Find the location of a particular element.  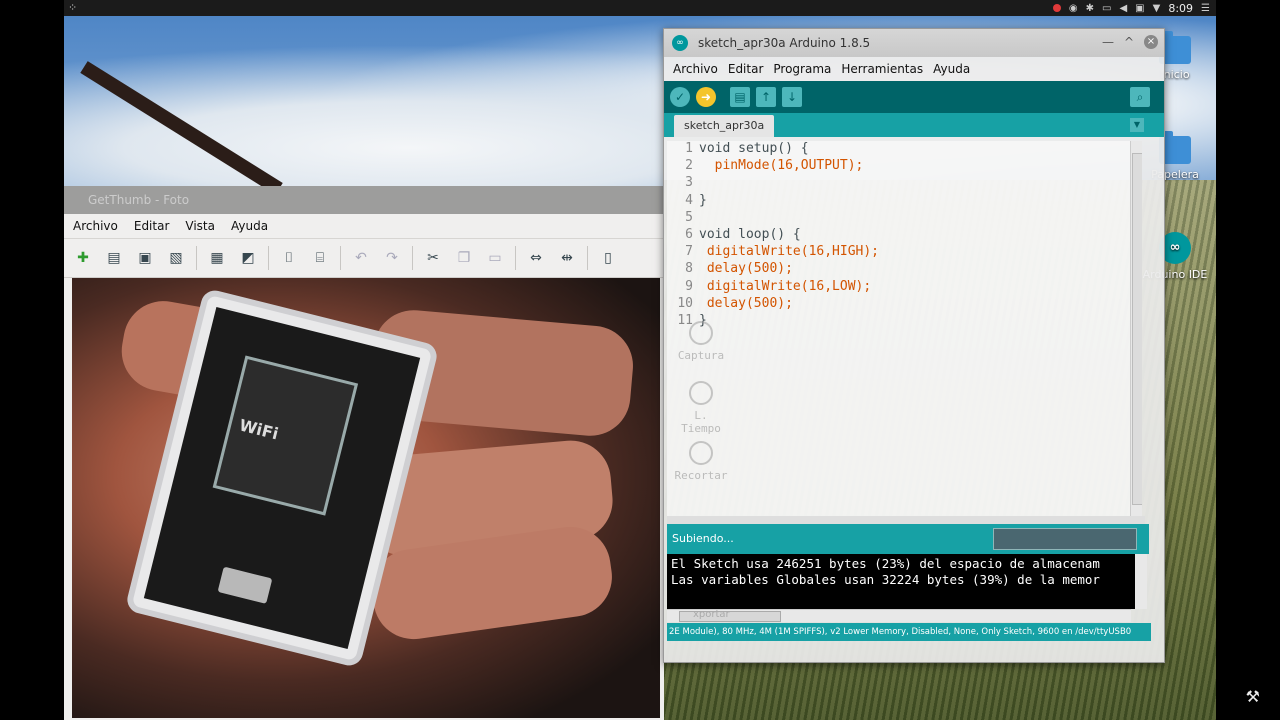

viewer-menubar: Archivo Editar Vista Ayuda is located at coordinates (364, 226).